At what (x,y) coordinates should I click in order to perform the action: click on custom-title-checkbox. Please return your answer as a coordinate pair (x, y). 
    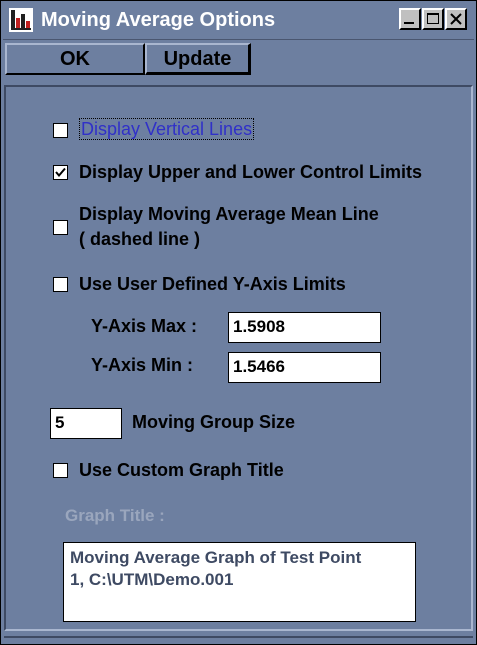
    Looking at the image, I should click on (60, 470).